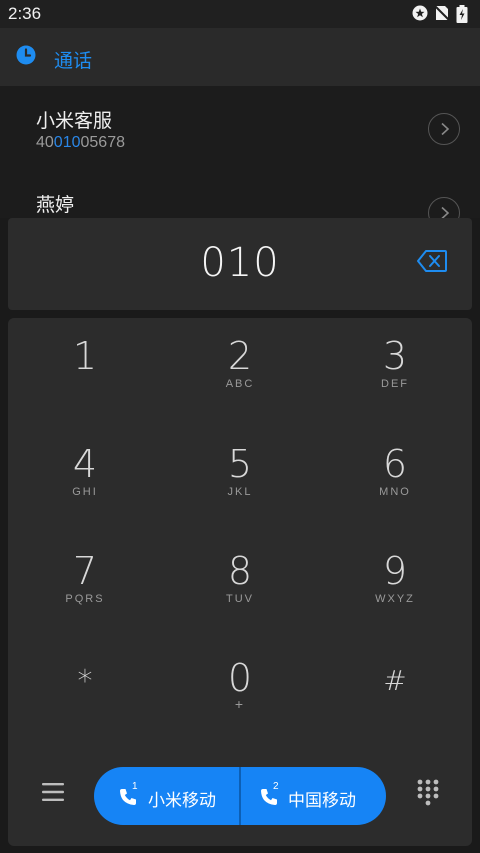 The height and width of the screenshot is (853, 480). I want to click on key-letters: GHI, so click(85, 492).